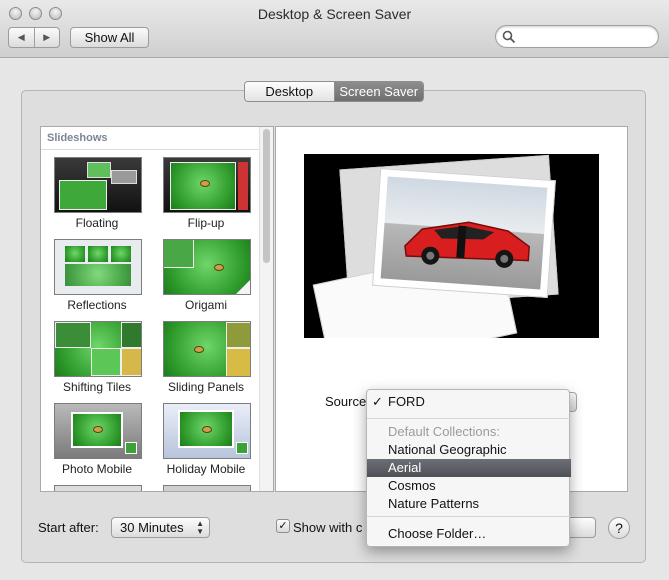 The image size is (669, 580). I want to click on back-forward-buttons: ◀ ▶, so click(34, 37).